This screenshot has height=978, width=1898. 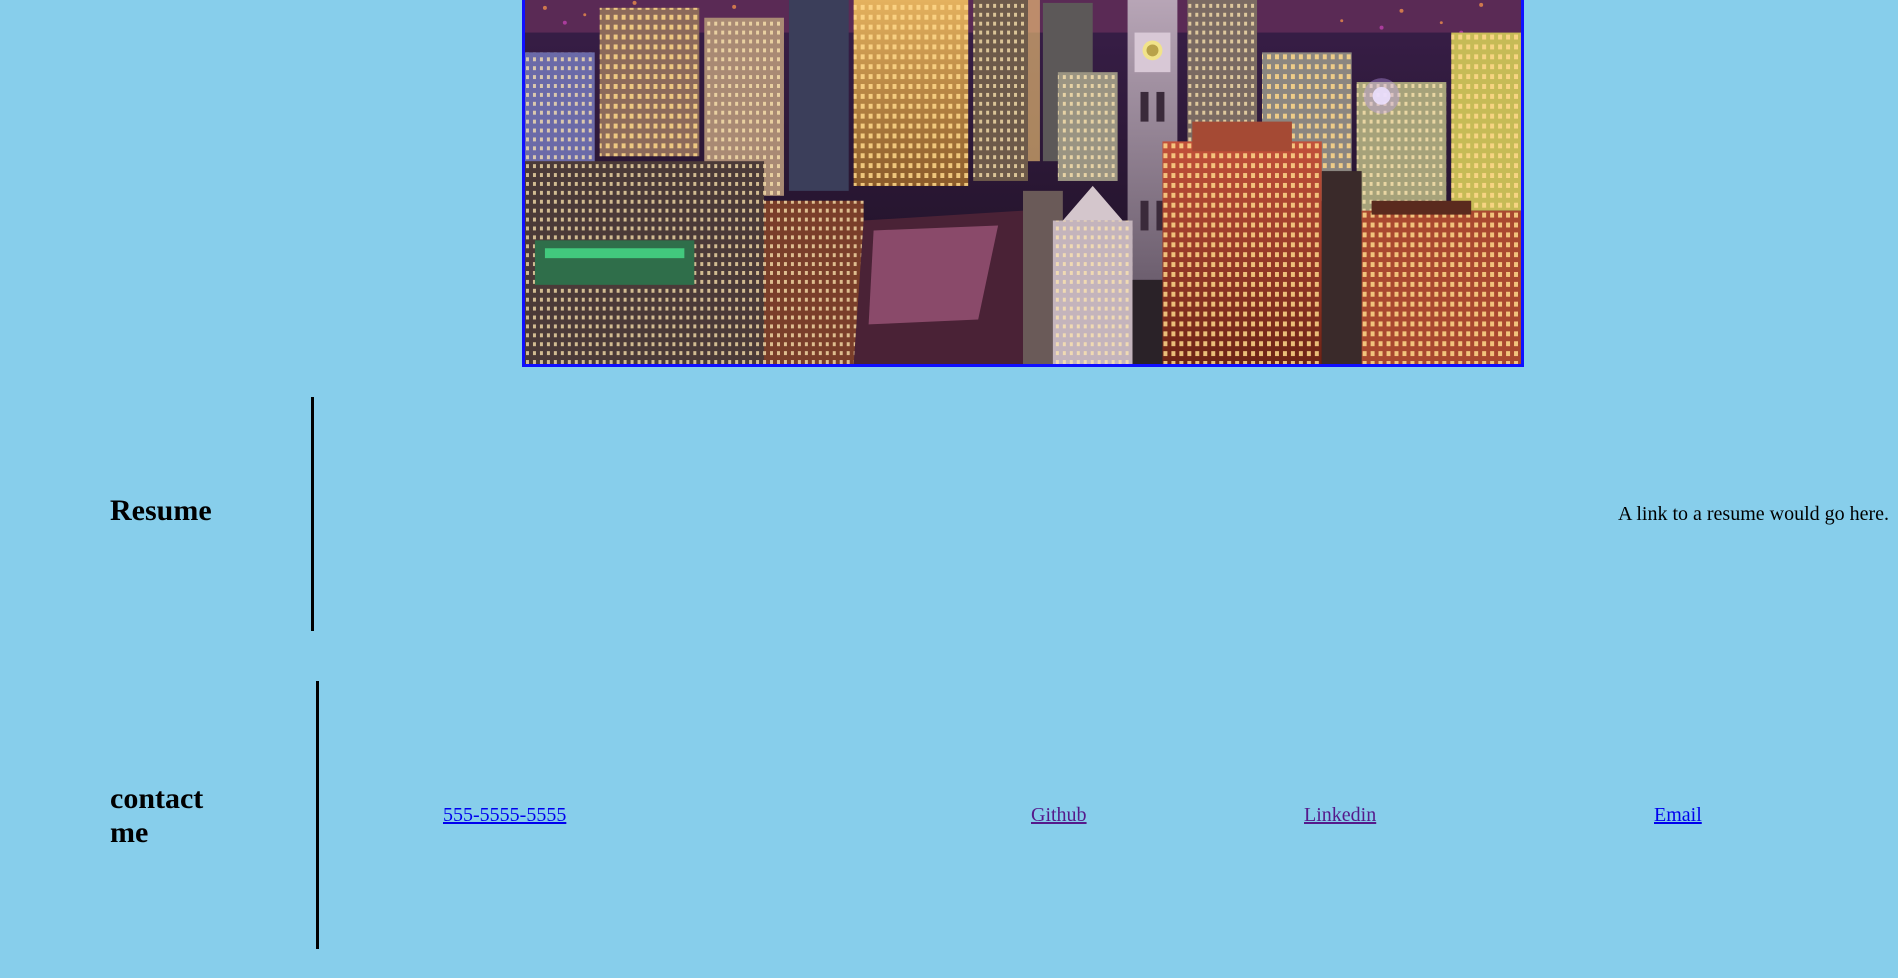 I want to click on phone-link: 555-5555-5555, so click(x=504, y=815).